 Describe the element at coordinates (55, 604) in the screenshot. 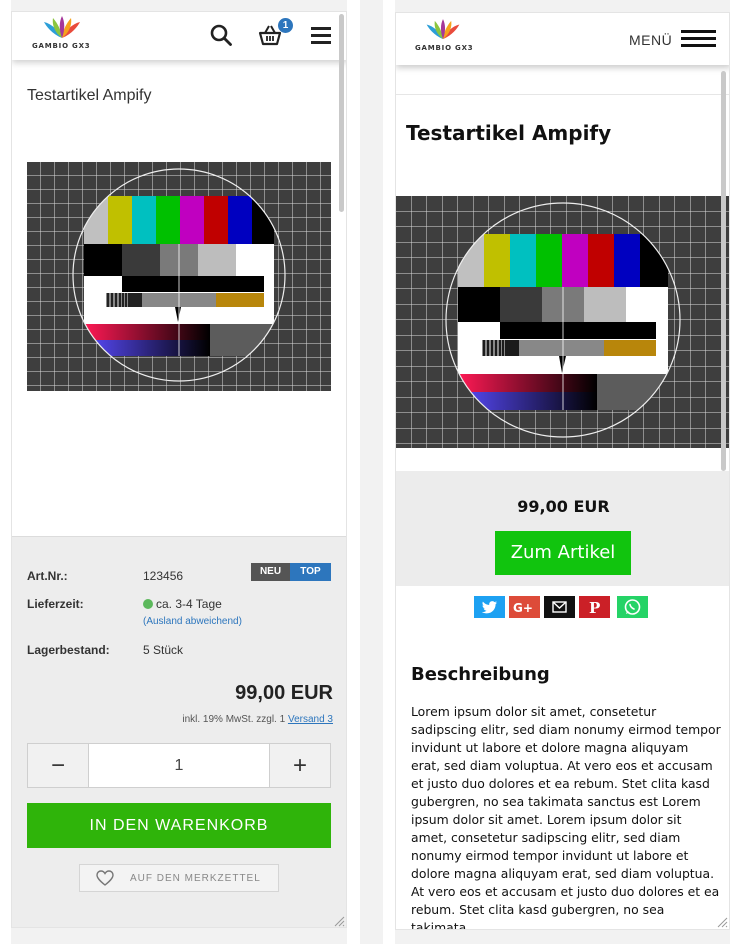

I see `delivery-label: Lieferzeit:` at that location.